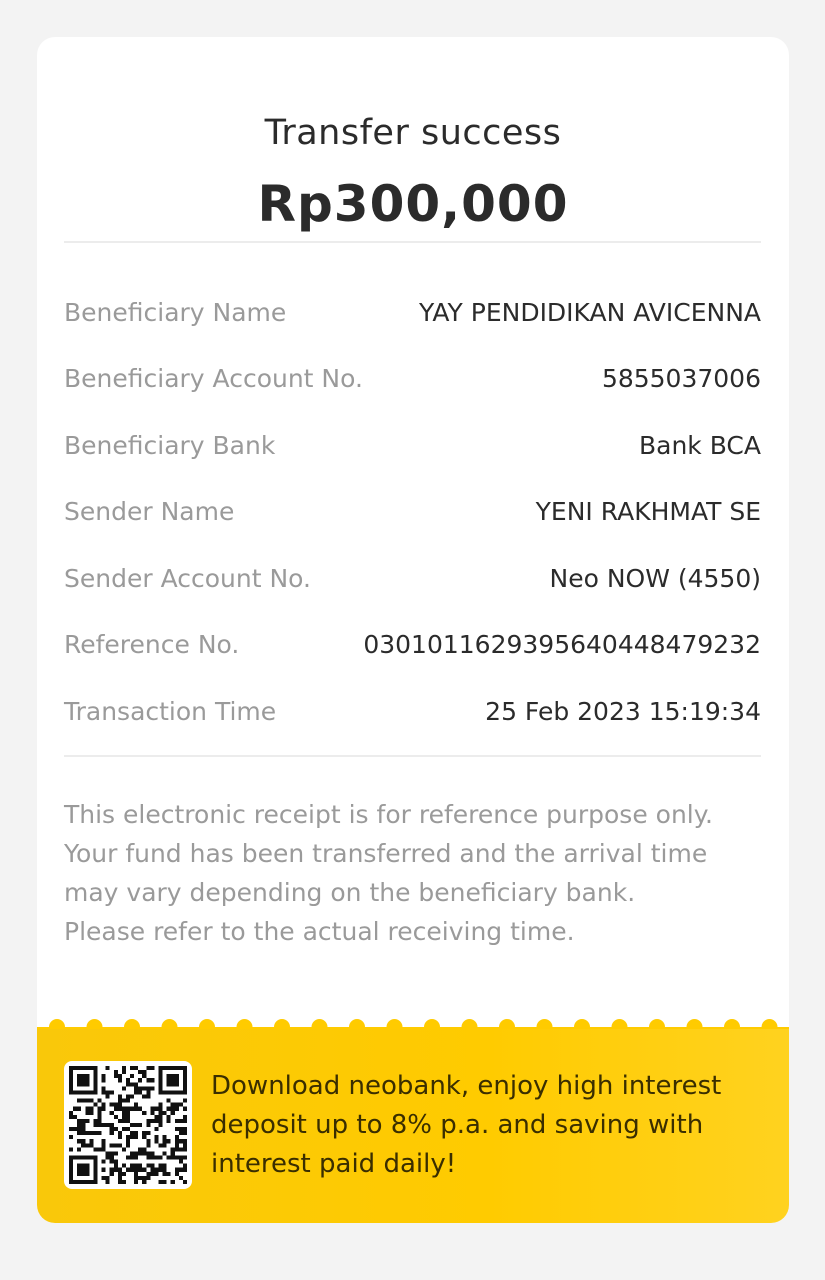 The height and width of the screenshot is (1280, 825). Describe the element at coordinates (412, 711) in the screenshot. I see `detail-row-transaction-time: Transaction Time 25 Feb 2023 15:19:34` at that location.